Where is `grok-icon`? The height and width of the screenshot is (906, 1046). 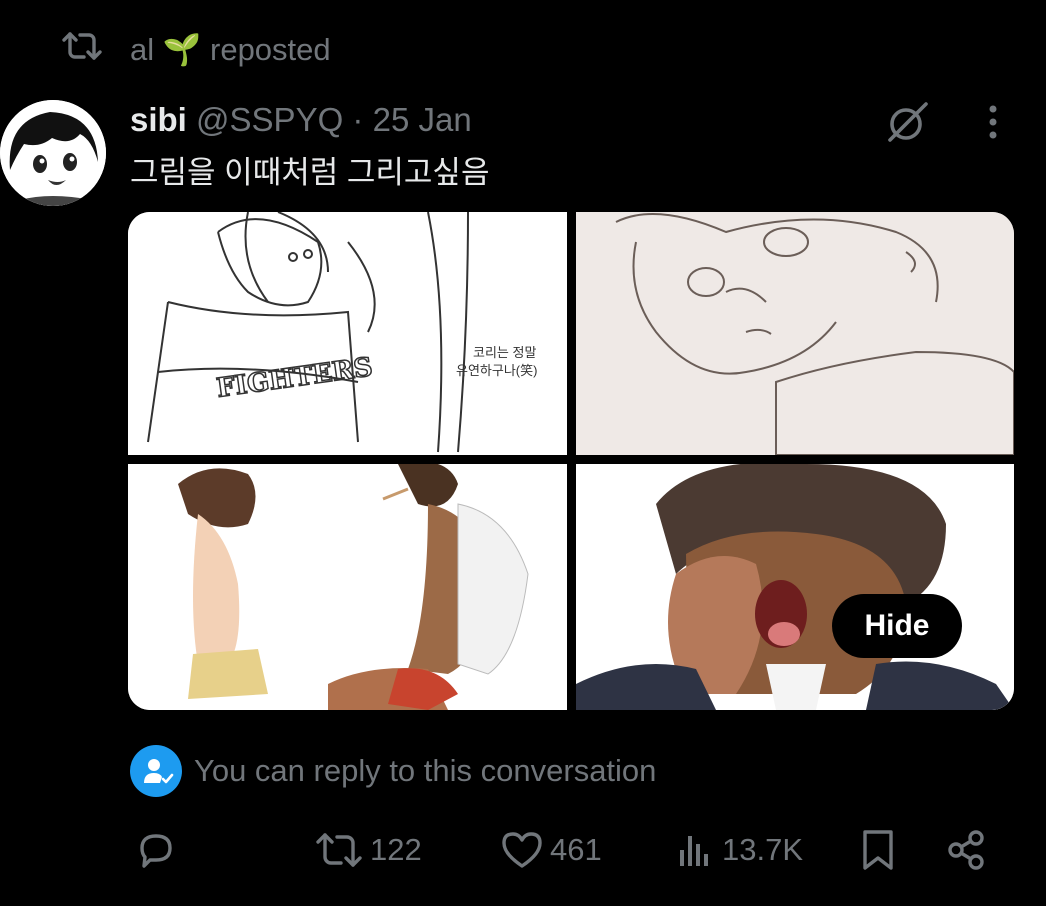
grok-icon is located at coordinates (908, 122).